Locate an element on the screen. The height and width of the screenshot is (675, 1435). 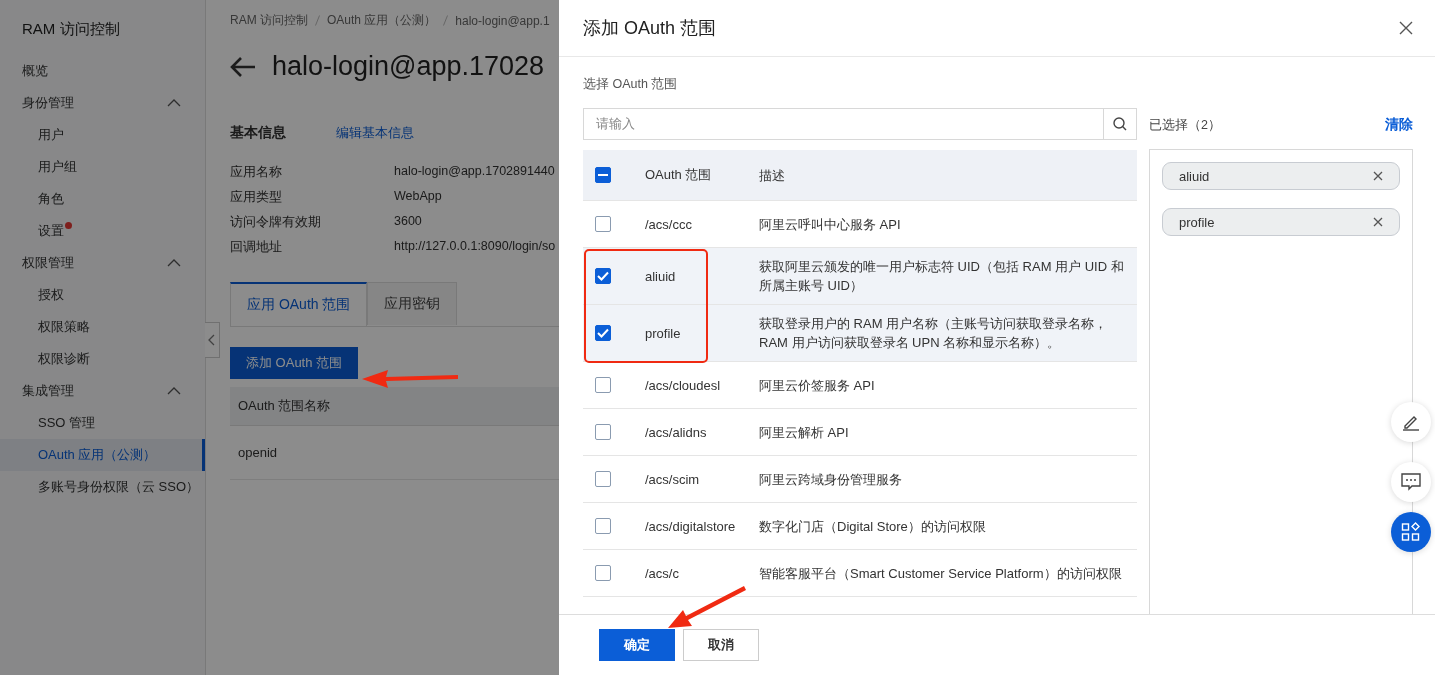
sidebar-item: 授权 is located at coordinates (102, 295).